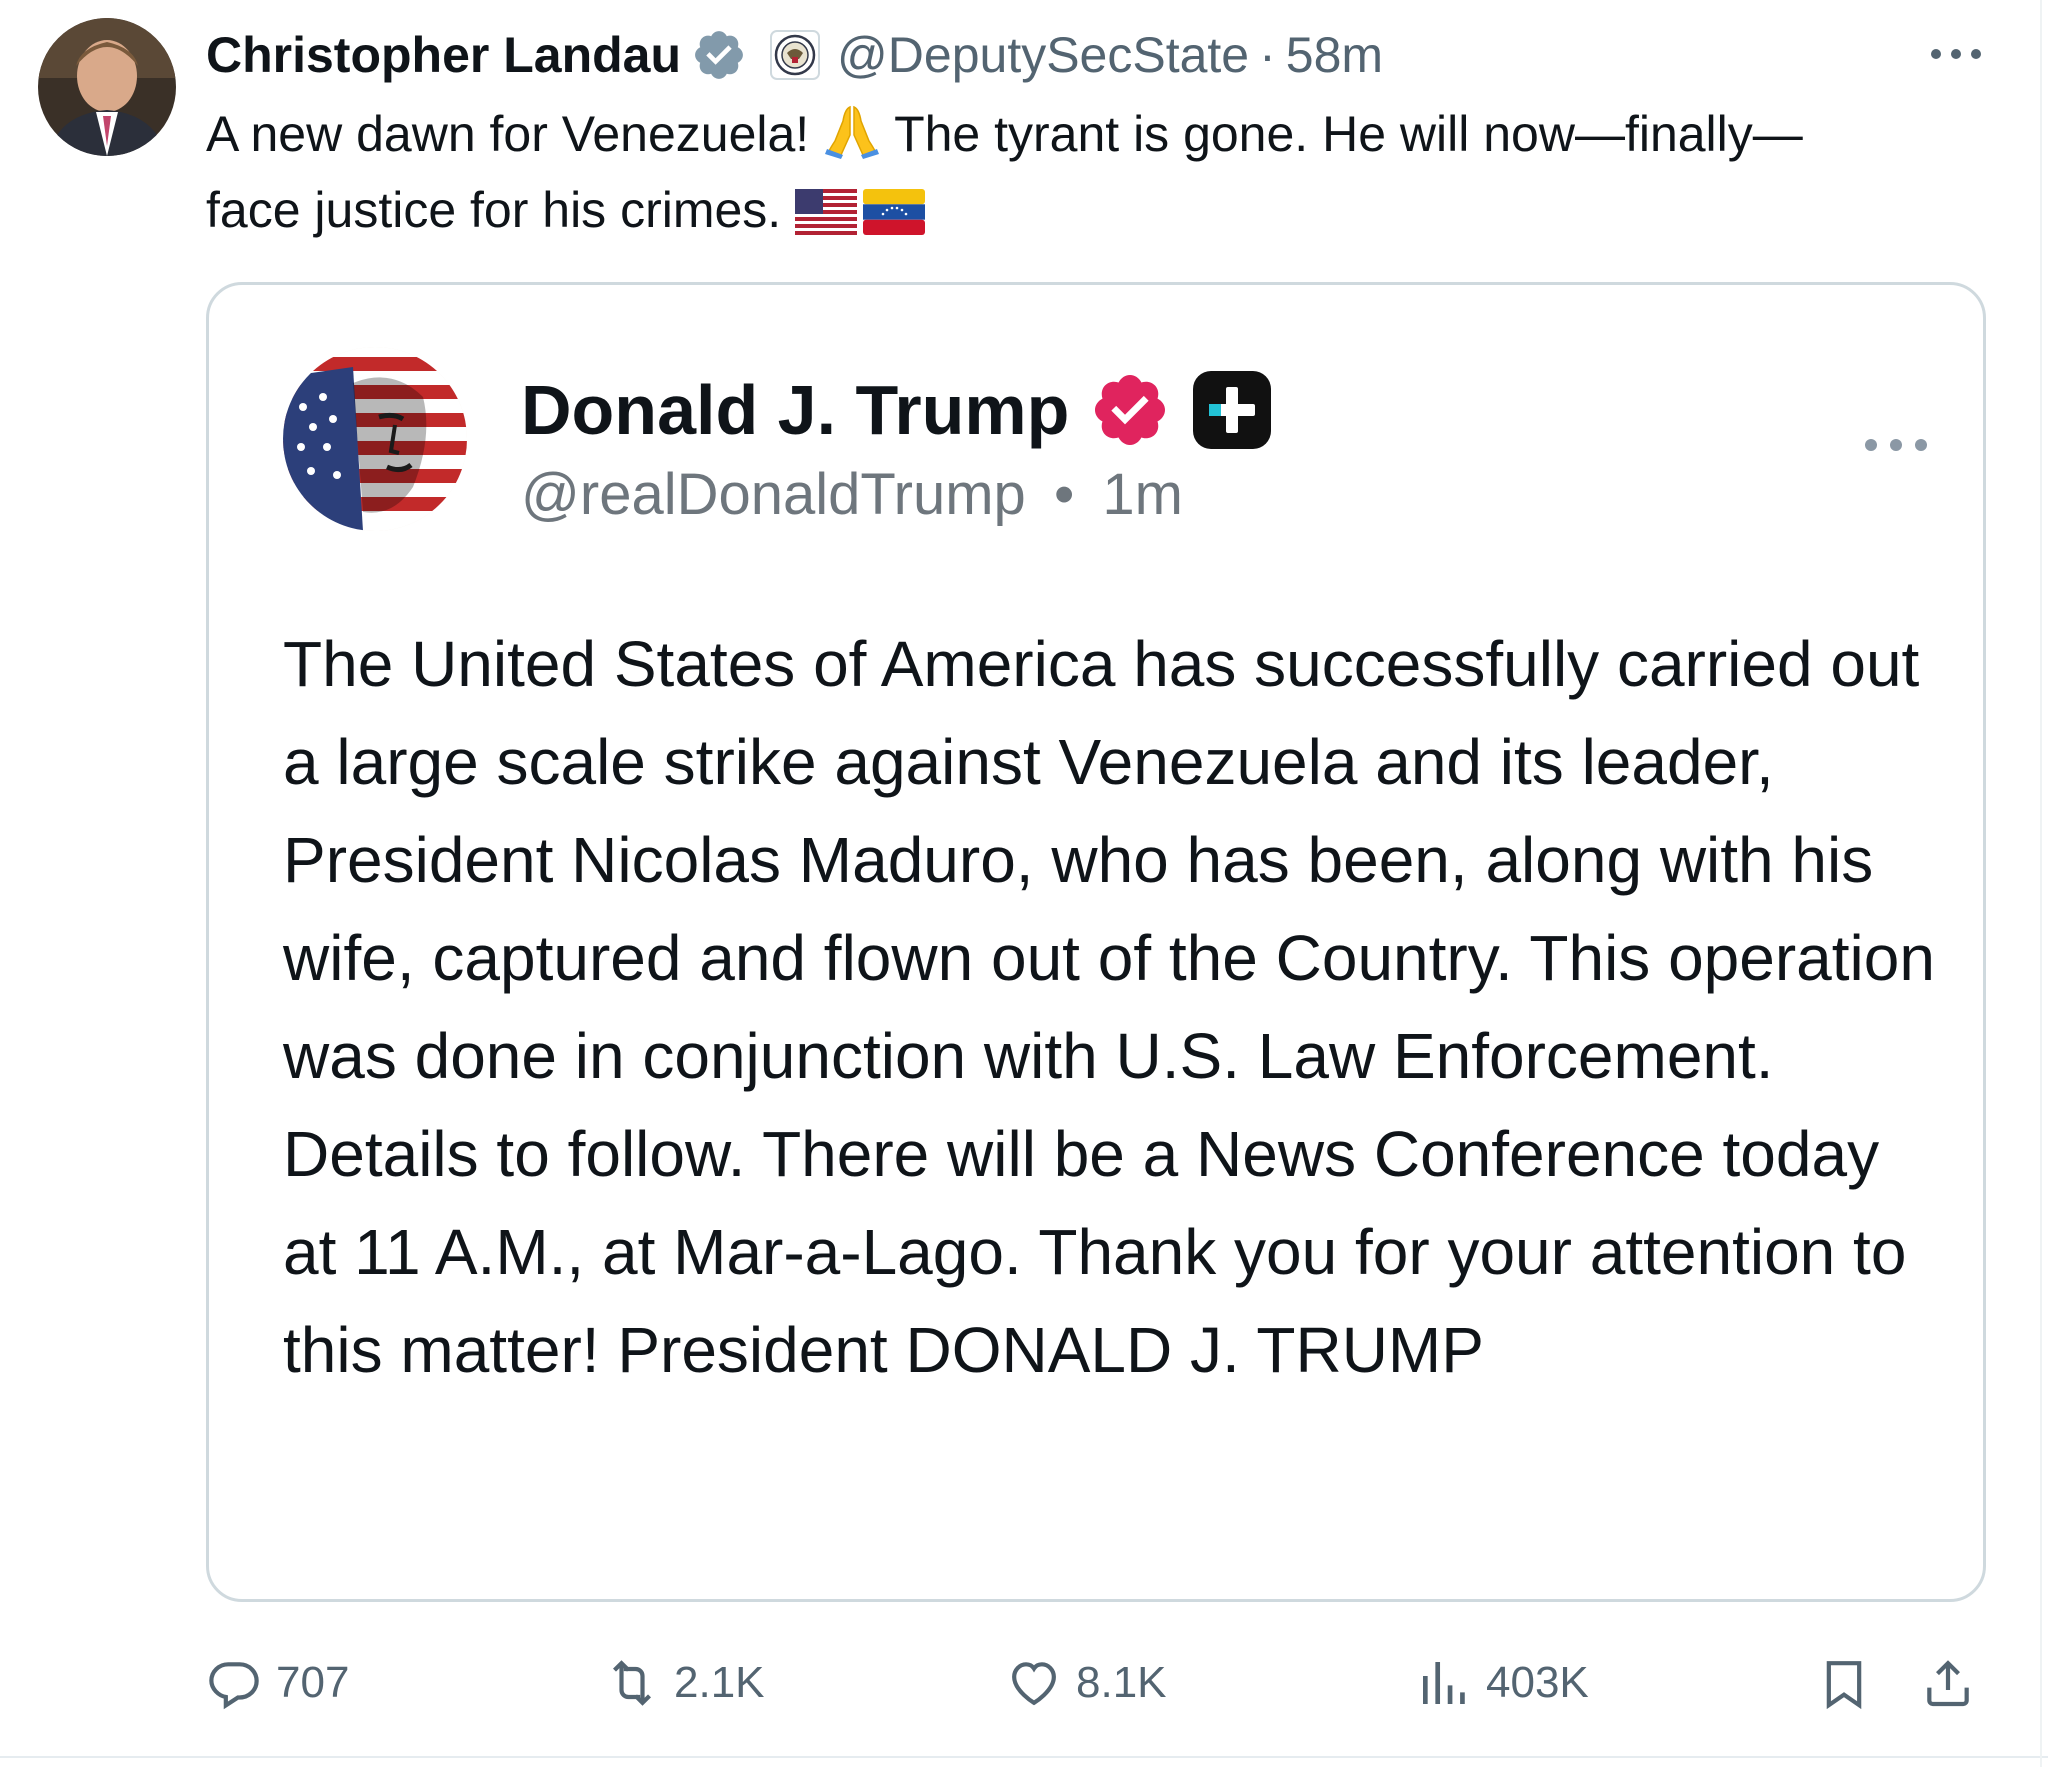 This screenshot has height=1767, width=2048. I want to click on heart-icon, so click(1034, 1684).